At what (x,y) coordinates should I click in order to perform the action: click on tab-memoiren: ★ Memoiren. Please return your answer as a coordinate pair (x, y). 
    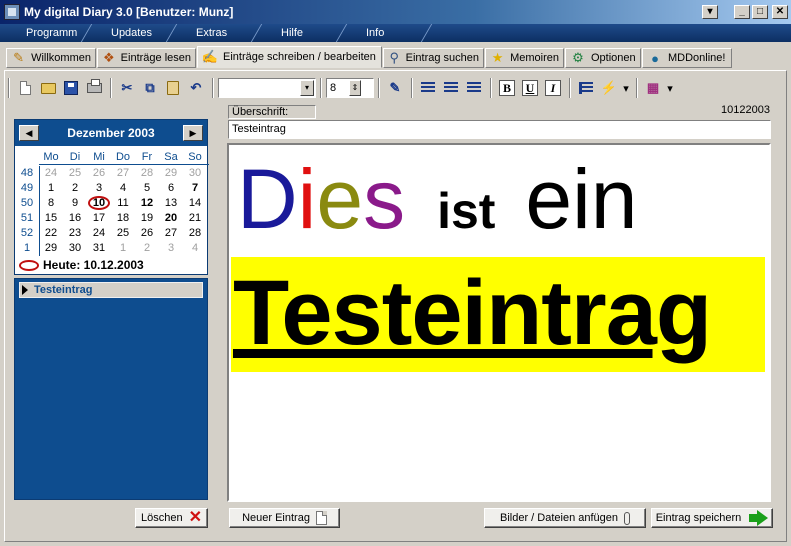
    Looking at the image, I should click on (524, 58).